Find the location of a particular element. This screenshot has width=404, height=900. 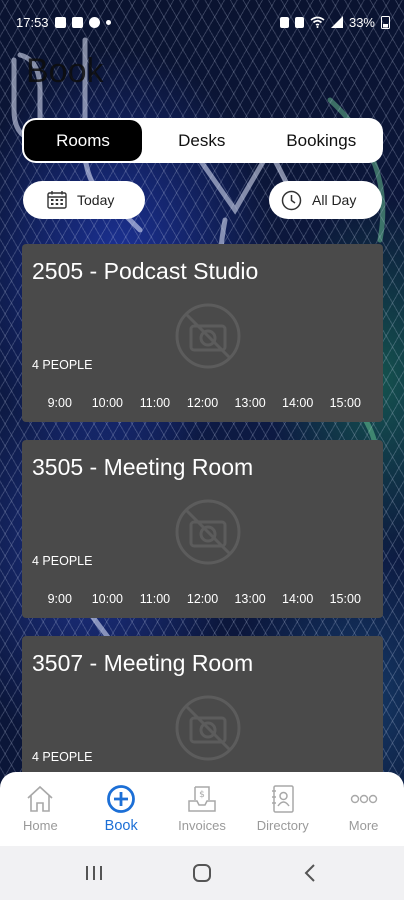

nav-more-label: More is located at coordinates (363, 825).